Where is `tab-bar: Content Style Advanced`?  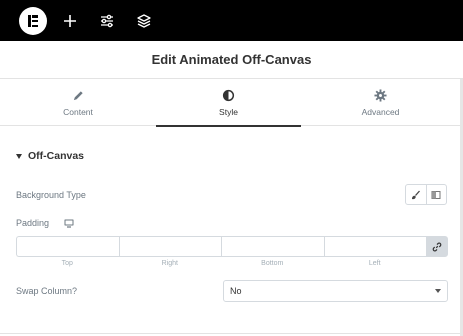 tab-bar: Content Style Advanced is located at coordinates (231, 103).